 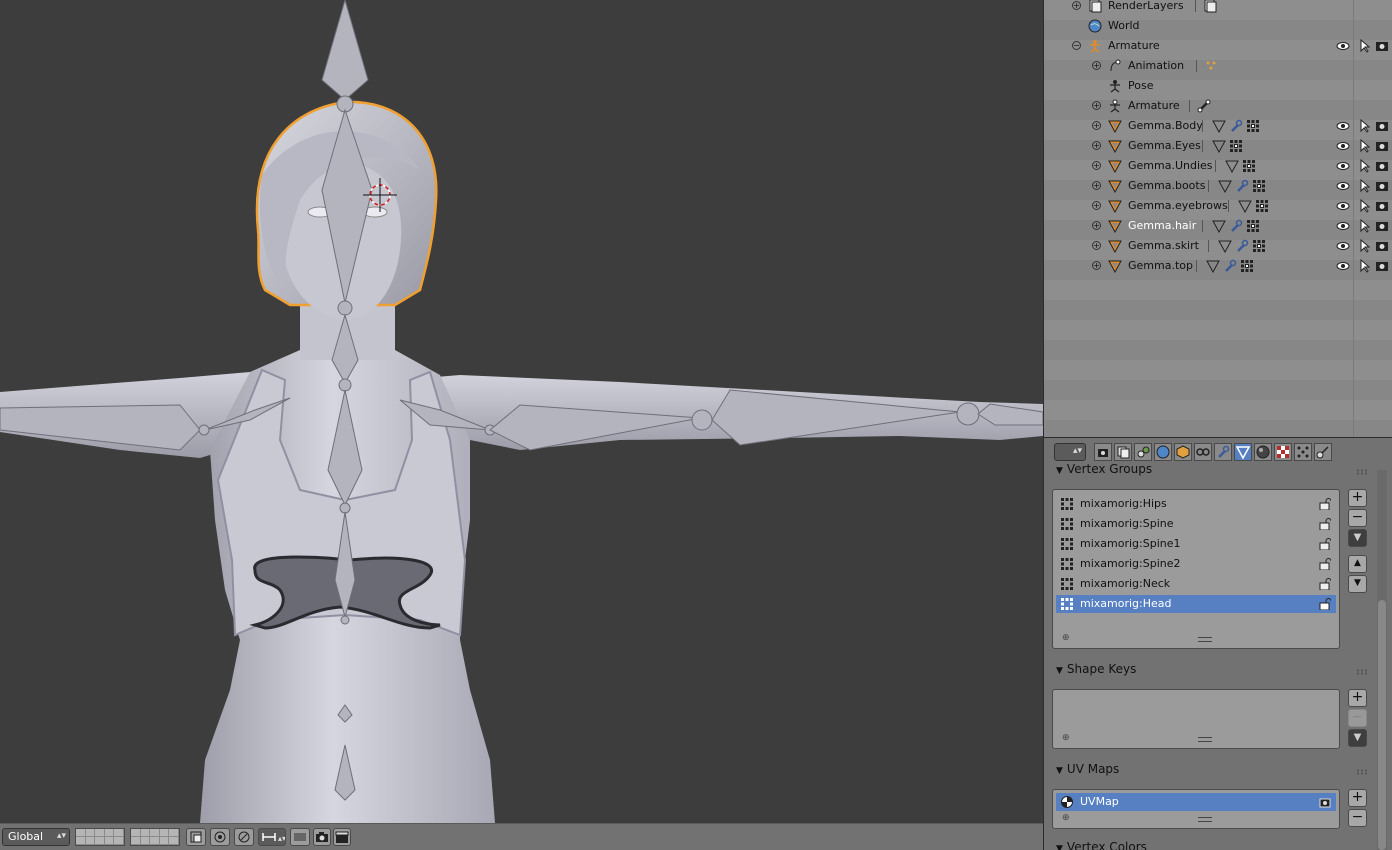 What do you see at coordinates (36, 837) in the screenshot?
I see `transform-orientation-select: Global ▴▾` at bounding box center [36, 837].